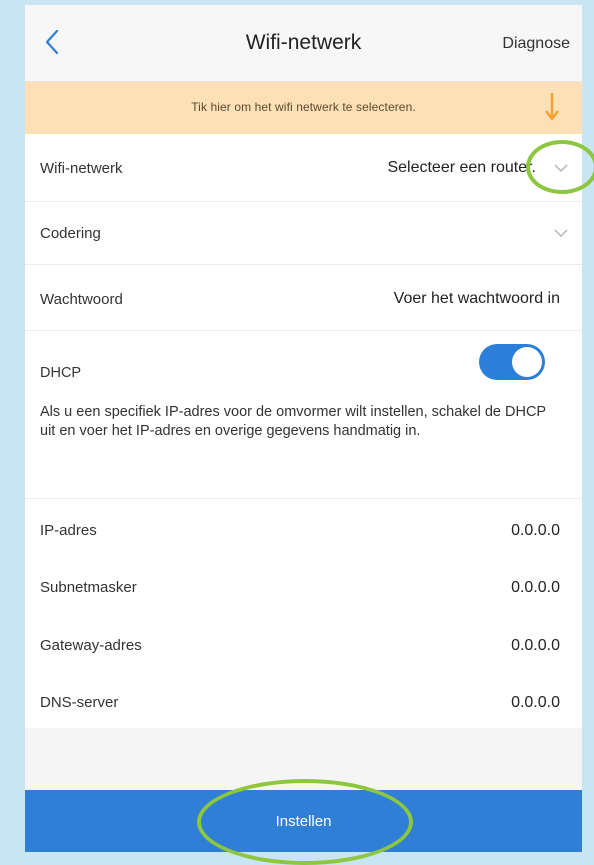  I want to click on dns-value: 0.0.0.0, so click(535, 703).